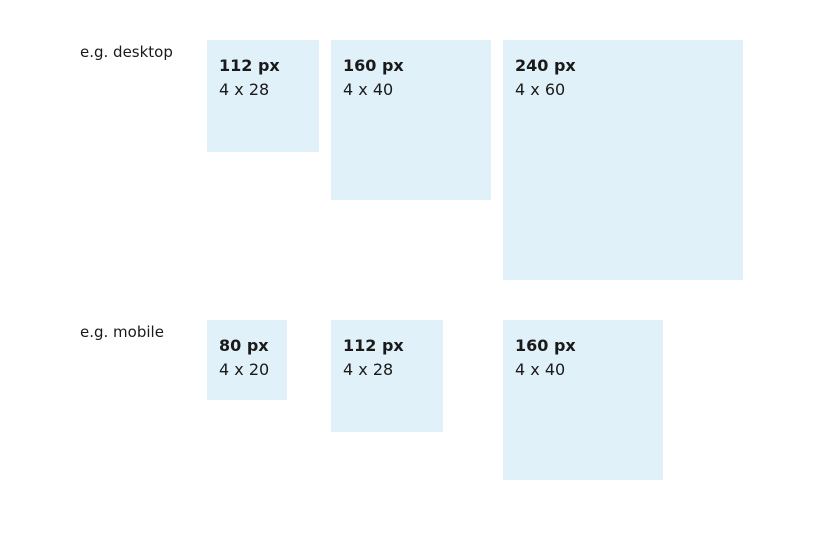 This screenshot has height=560, width=823. I want to click on row-label-desktop: e.g. desktop, so click(126, 52).